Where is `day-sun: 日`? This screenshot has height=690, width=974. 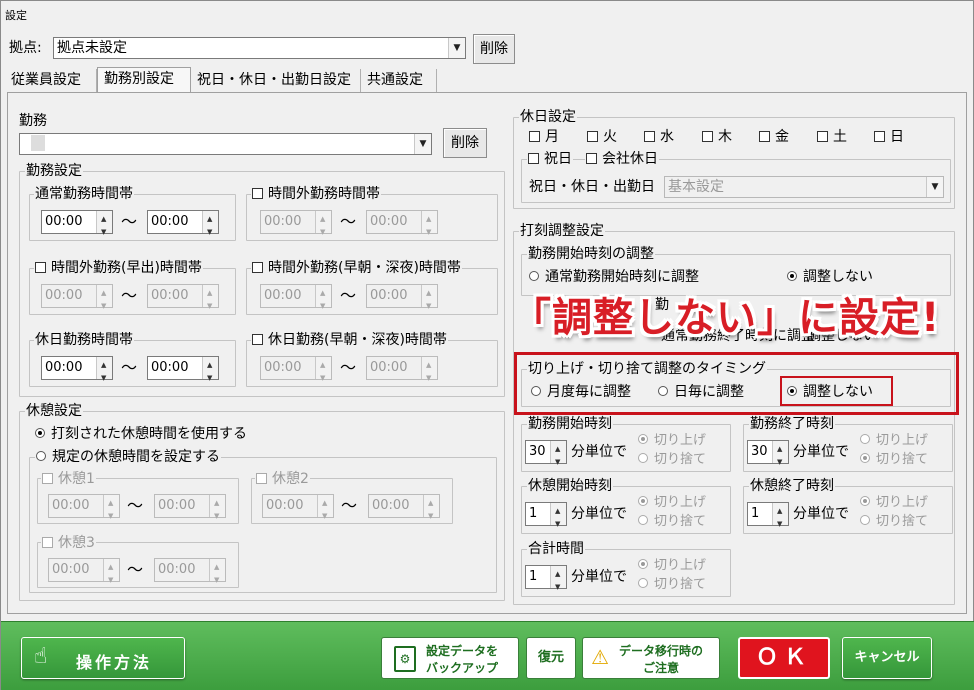
day-sun: 日 is located at coordinates (889, 137).